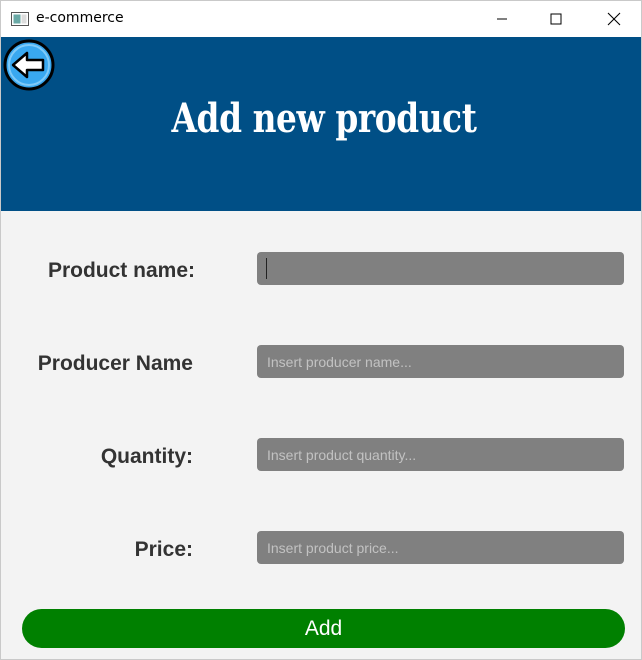 The width and height of the screenshot is (642, 660). Describe the element at coordinates (266, 268) in the screenshot. I see `text-caret` at that location.